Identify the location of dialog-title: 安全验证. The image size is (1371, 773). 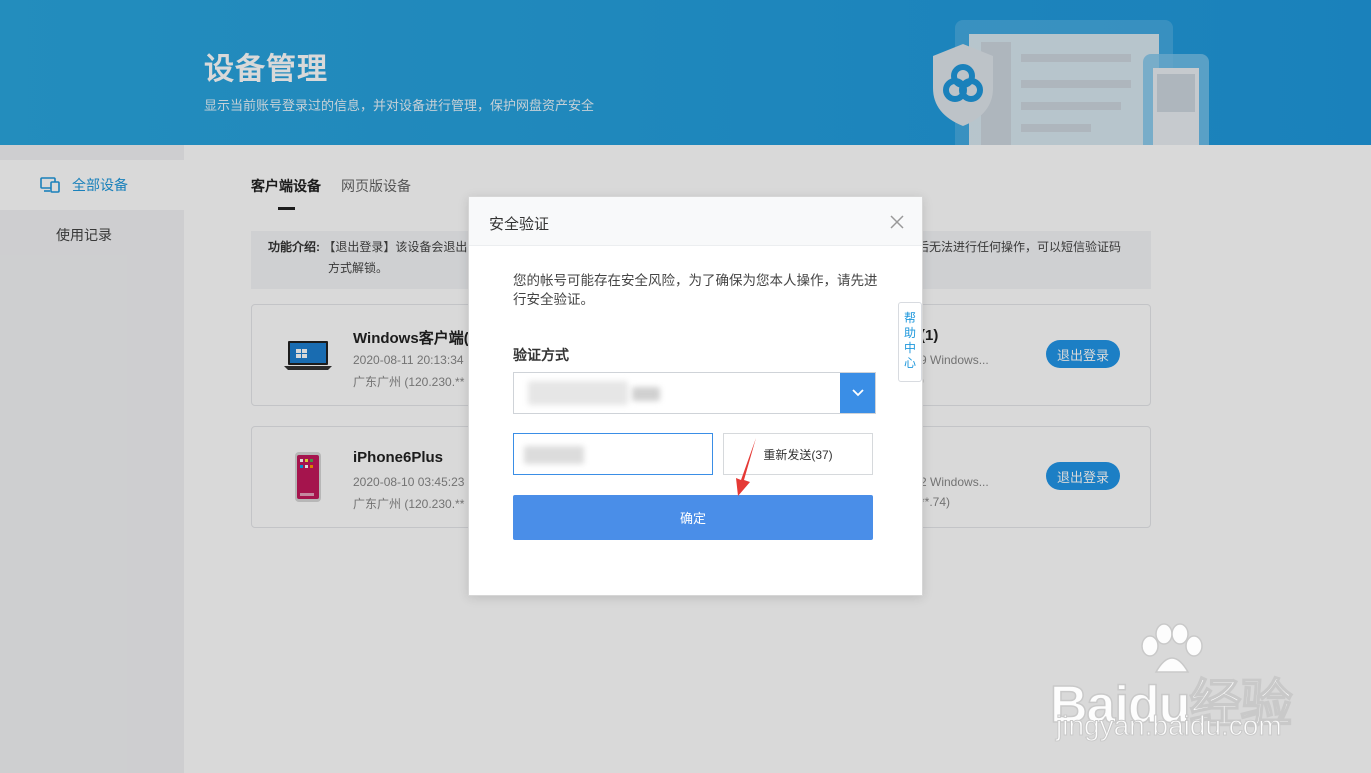
(519, 224).